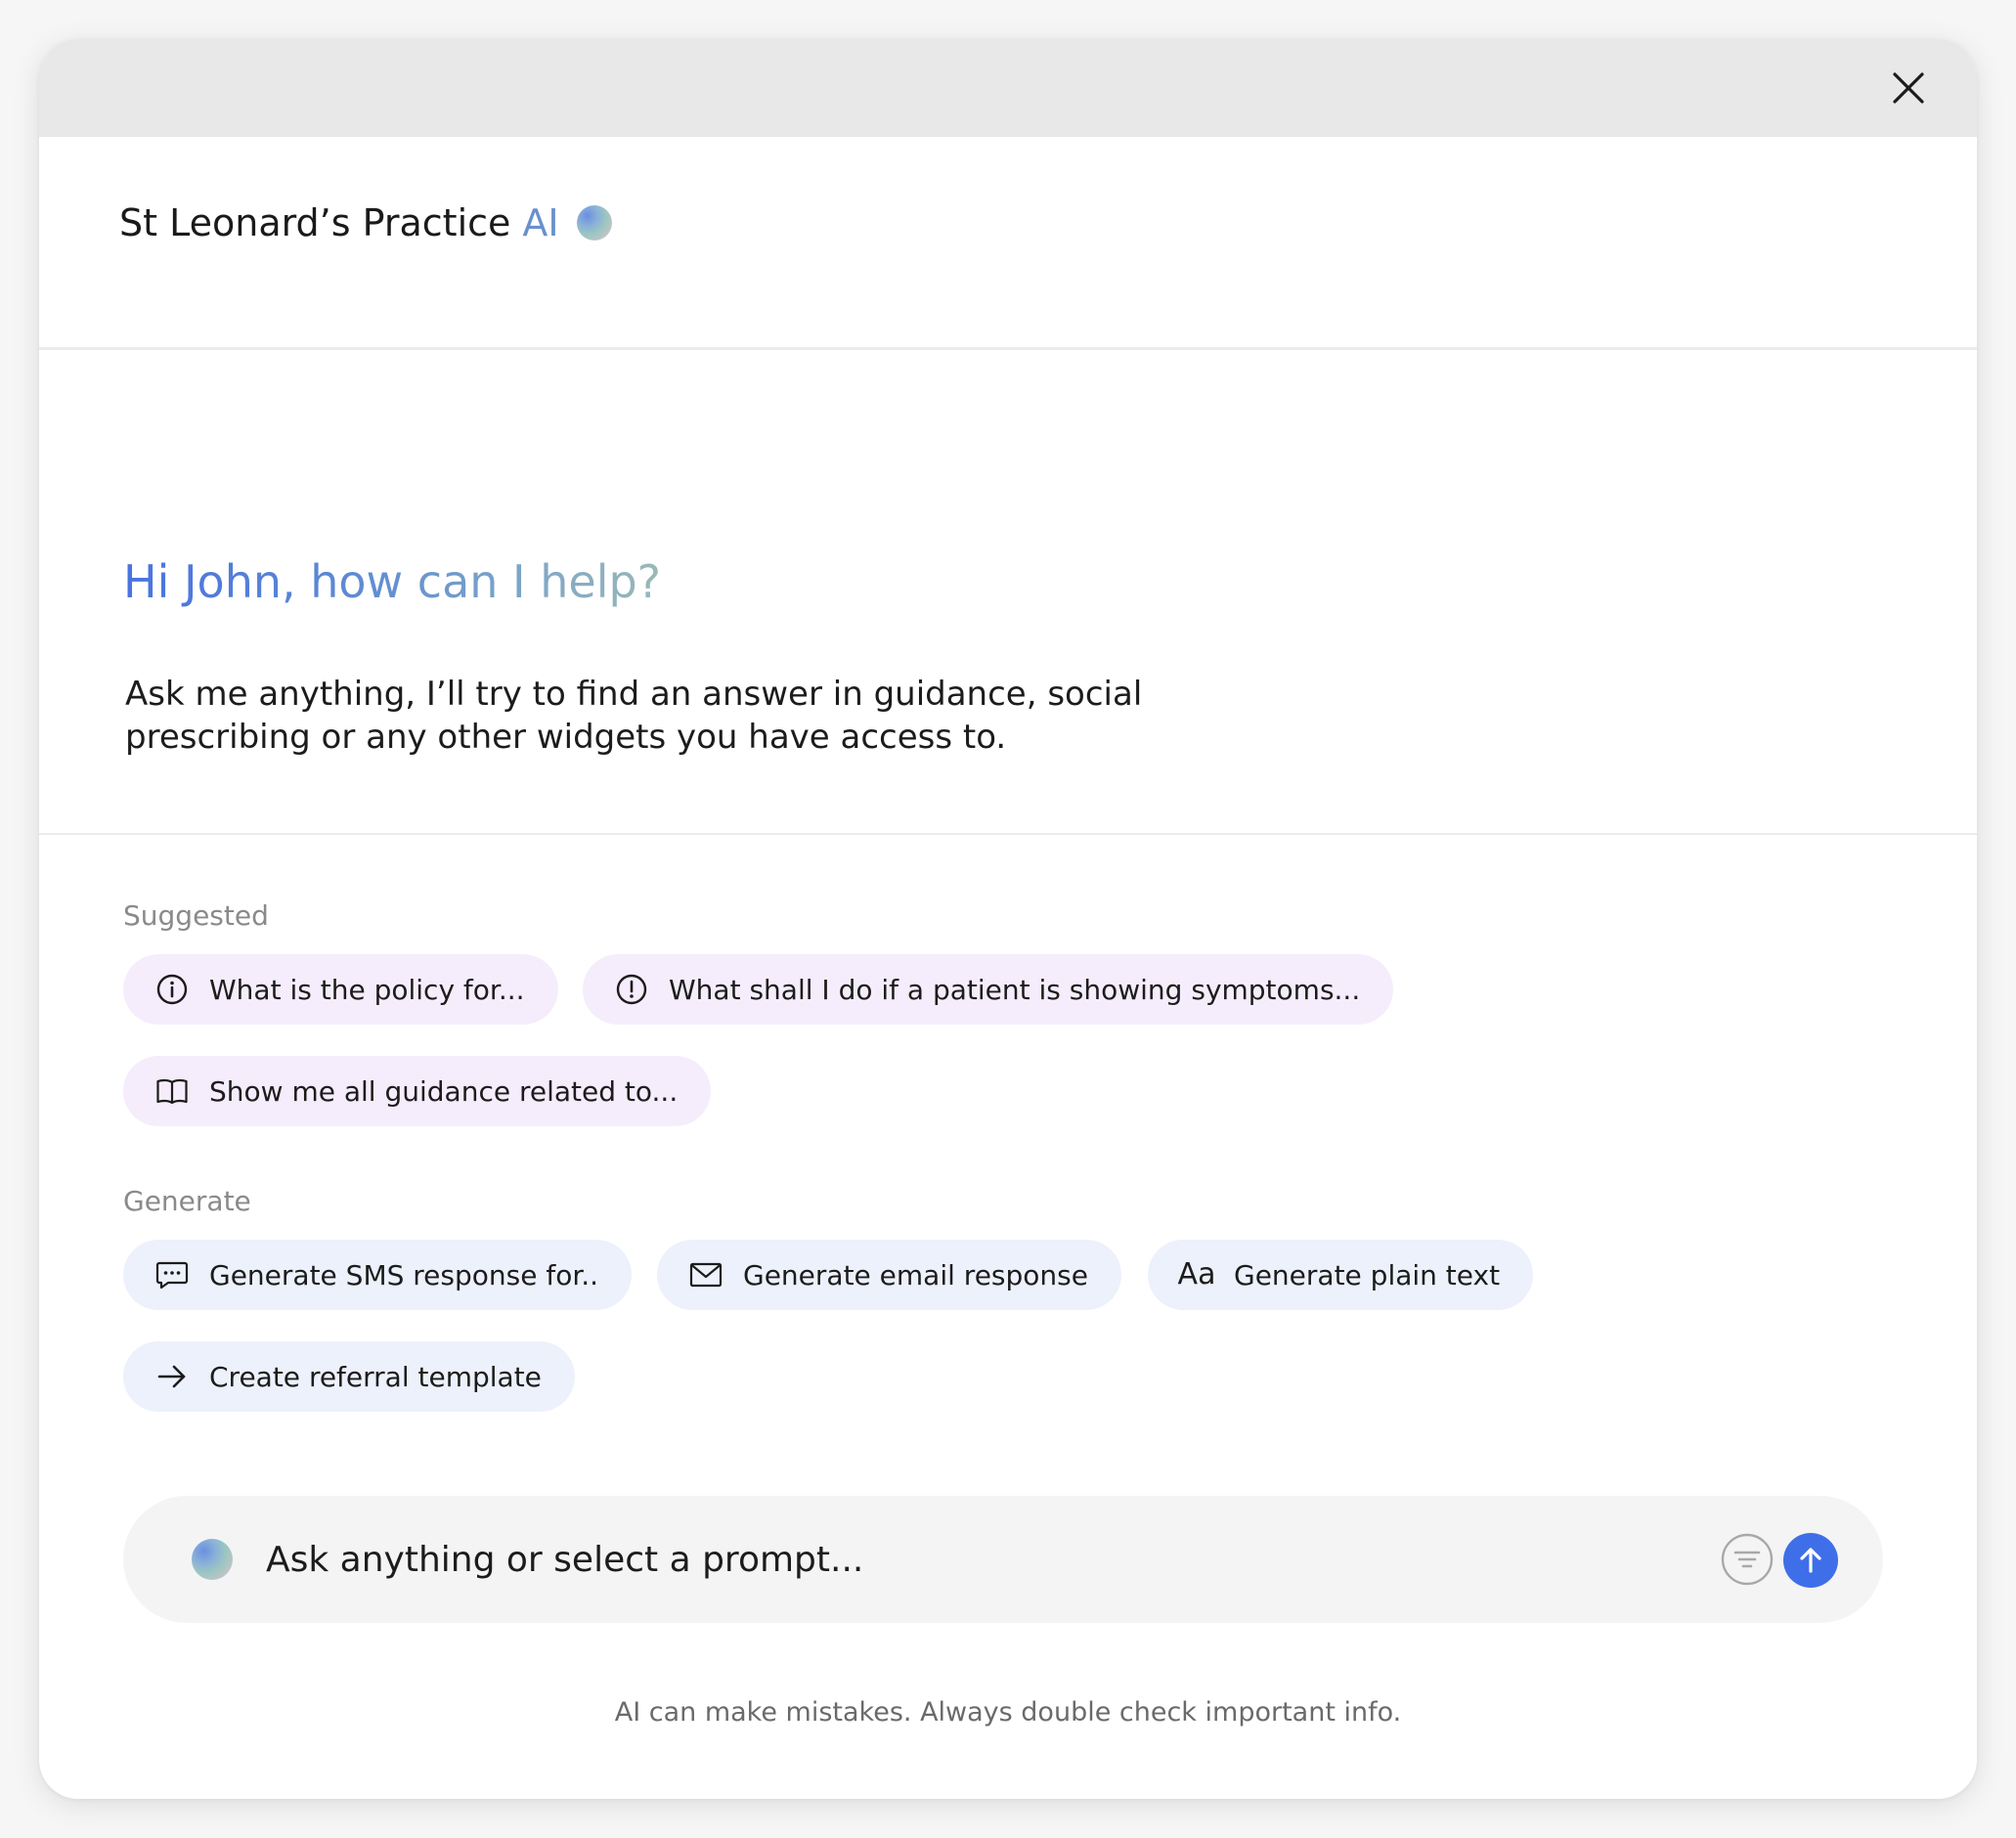 The width and height of the screenshot is (2016, 1838). I want to click on prompt-bar, so click(1003, 1559).